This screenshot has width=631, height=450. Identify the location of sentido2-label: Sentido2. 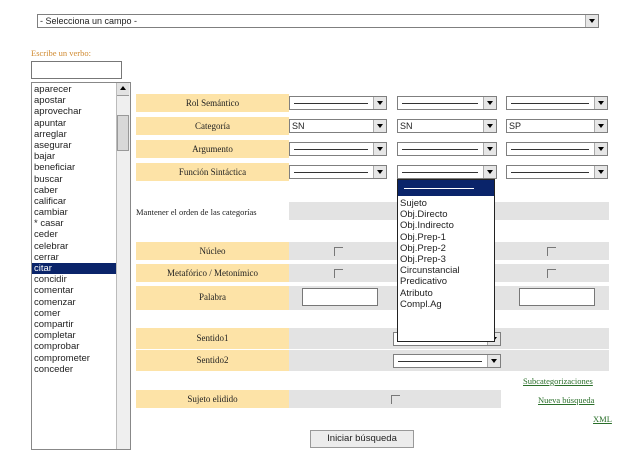
(212, 360).